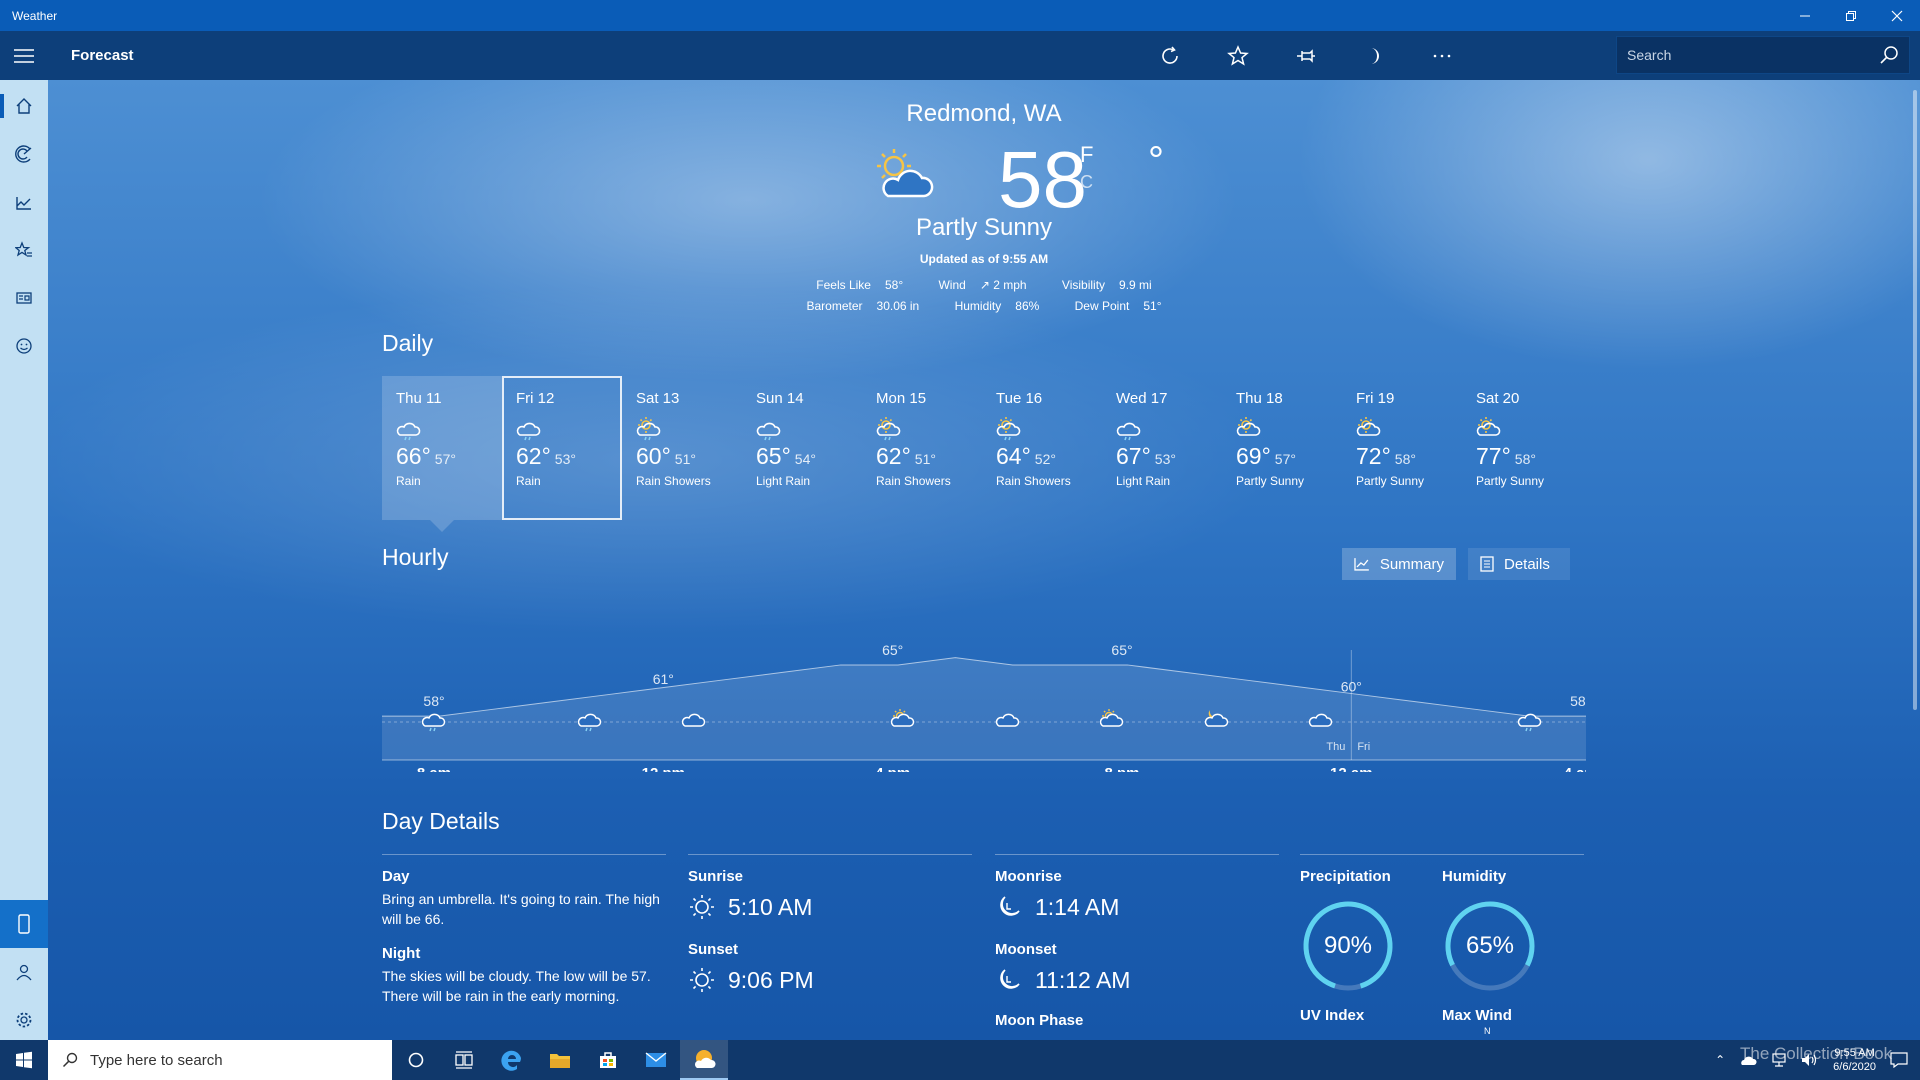 The image size is (1920, 1080). I want to click on hourly-time-label: 12 pm, so click(663, 768).